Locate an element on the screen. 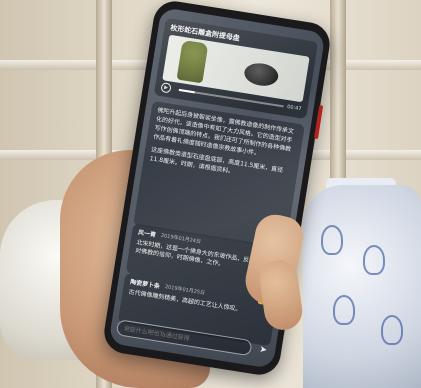 Image resolution: width=421 pixels, height=388 pixels. comment-author: 风一青 is located at coordinates (147, 234).